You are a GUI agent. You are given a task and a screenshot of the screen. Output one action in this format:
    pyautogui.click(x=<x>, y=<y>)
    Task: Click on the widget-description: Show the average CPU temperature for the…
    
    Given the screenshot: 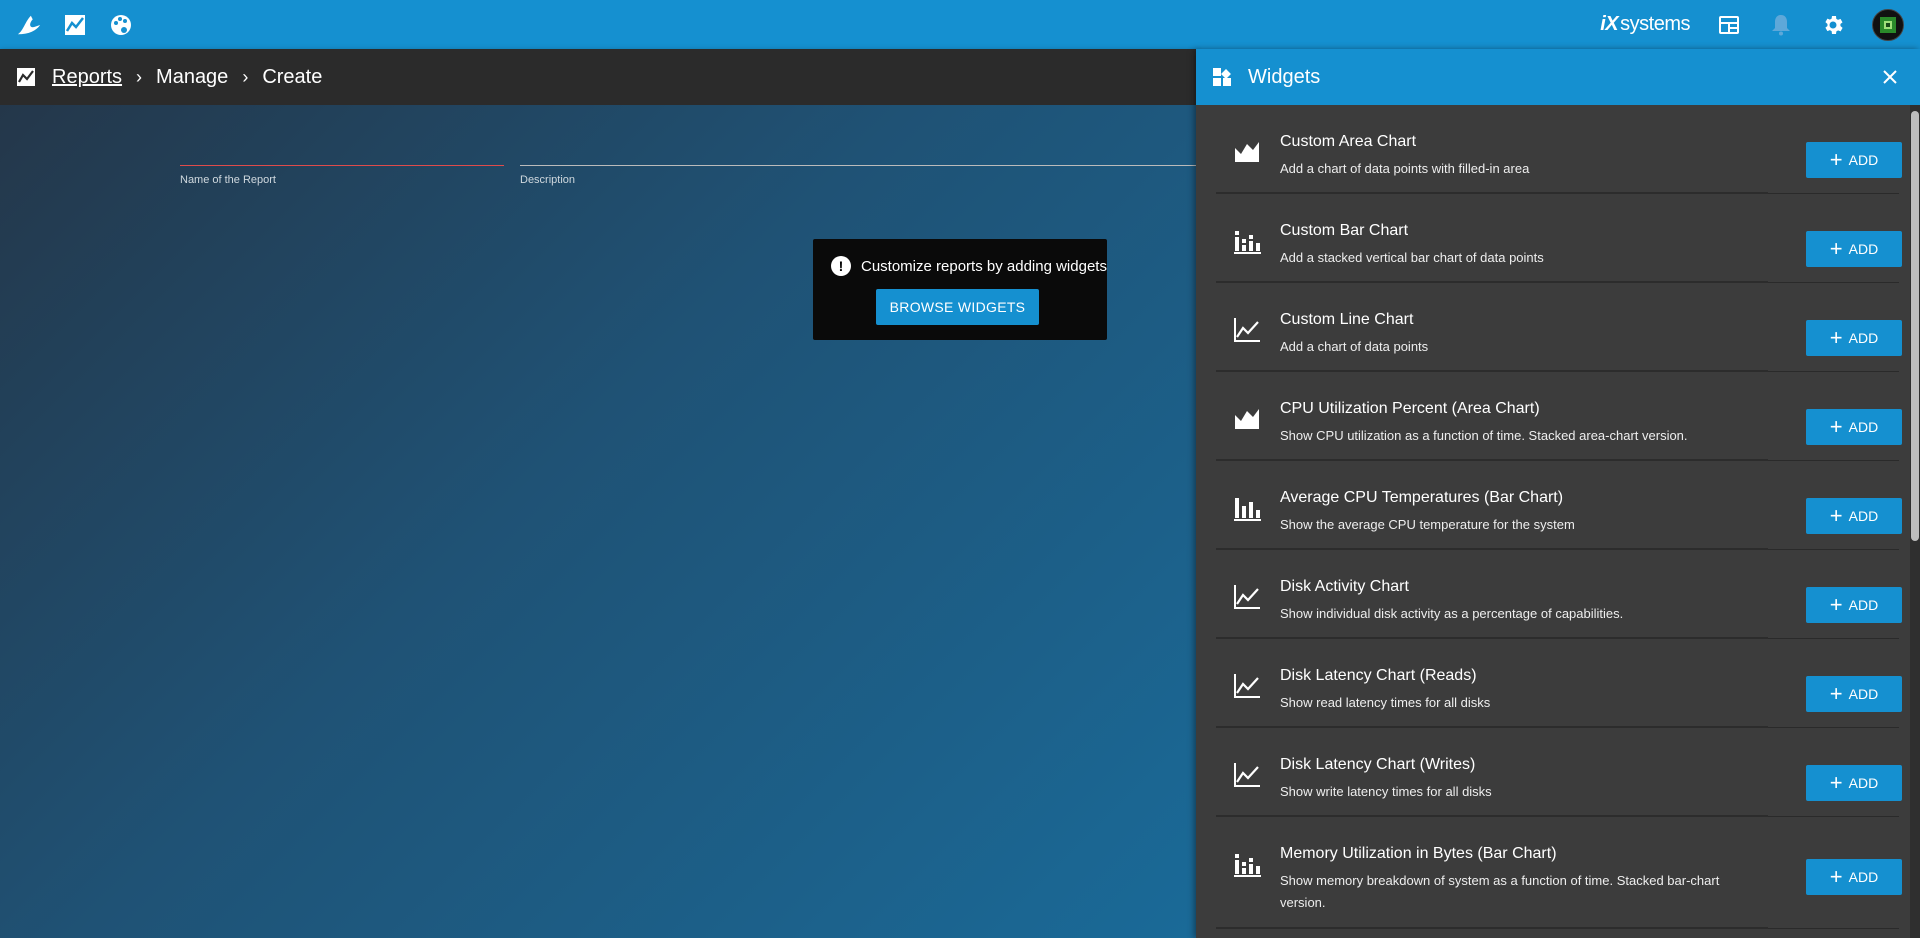 What is the action you would take?
    pyautogui.click(x=1427, y=524)
    